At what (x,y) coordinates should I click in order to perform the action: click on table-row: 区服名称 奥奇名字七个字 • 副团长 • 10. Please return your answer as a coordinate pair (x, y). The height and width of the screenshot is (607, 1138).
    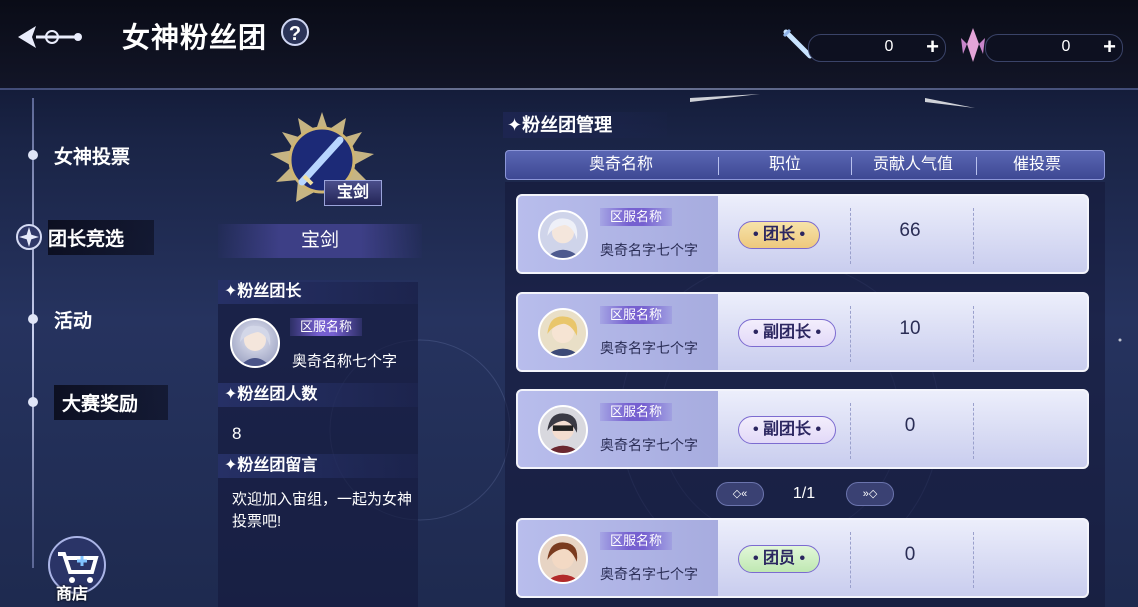
    Looking at the image, I should click on (802, 332).